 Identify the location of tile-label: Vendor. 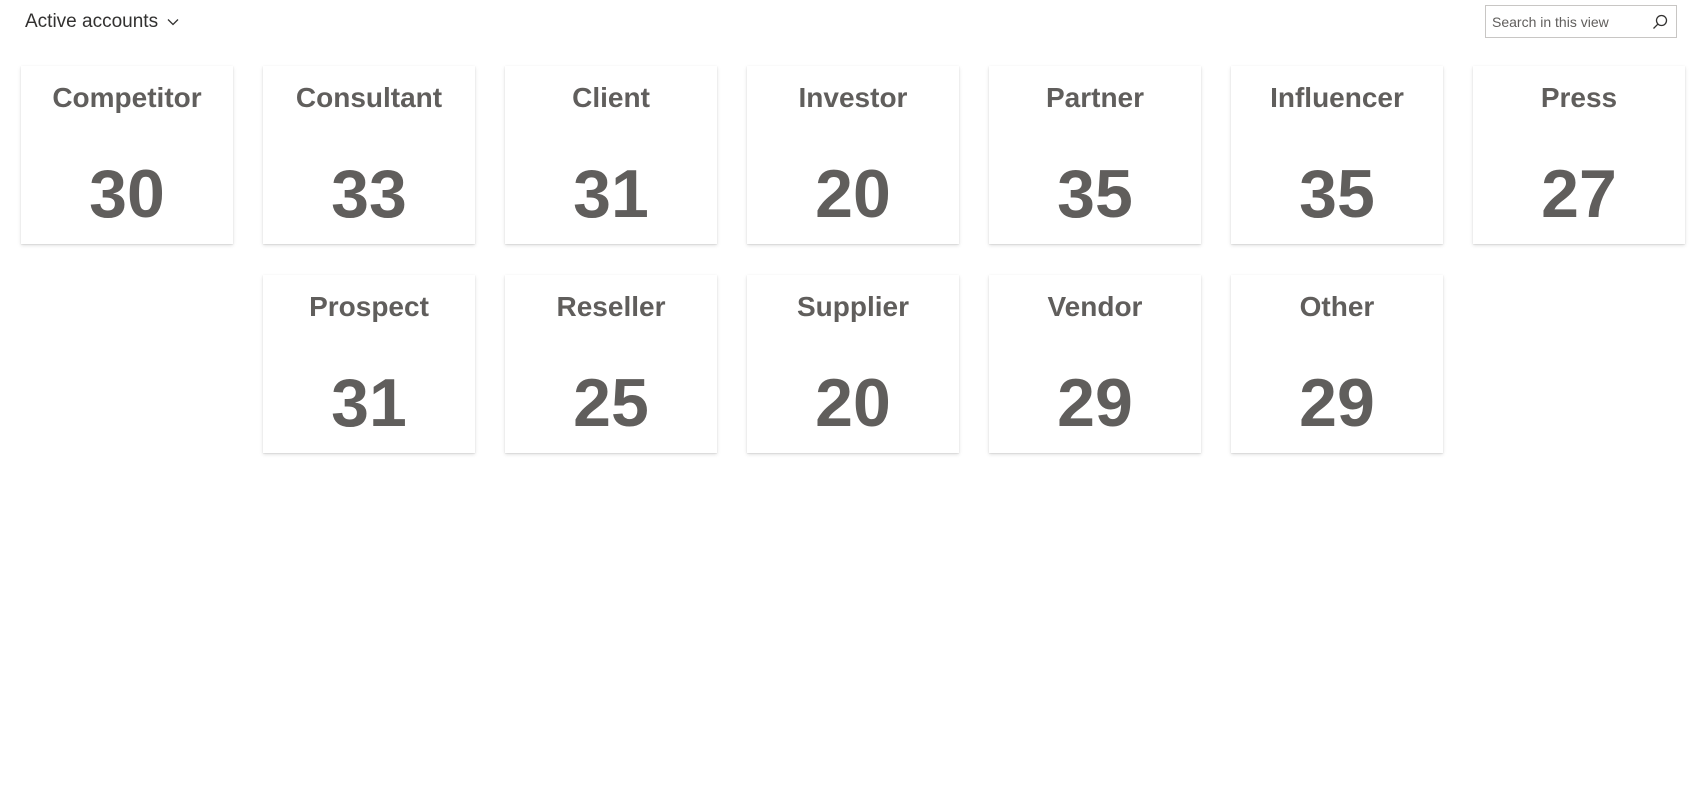
(1095, 306).